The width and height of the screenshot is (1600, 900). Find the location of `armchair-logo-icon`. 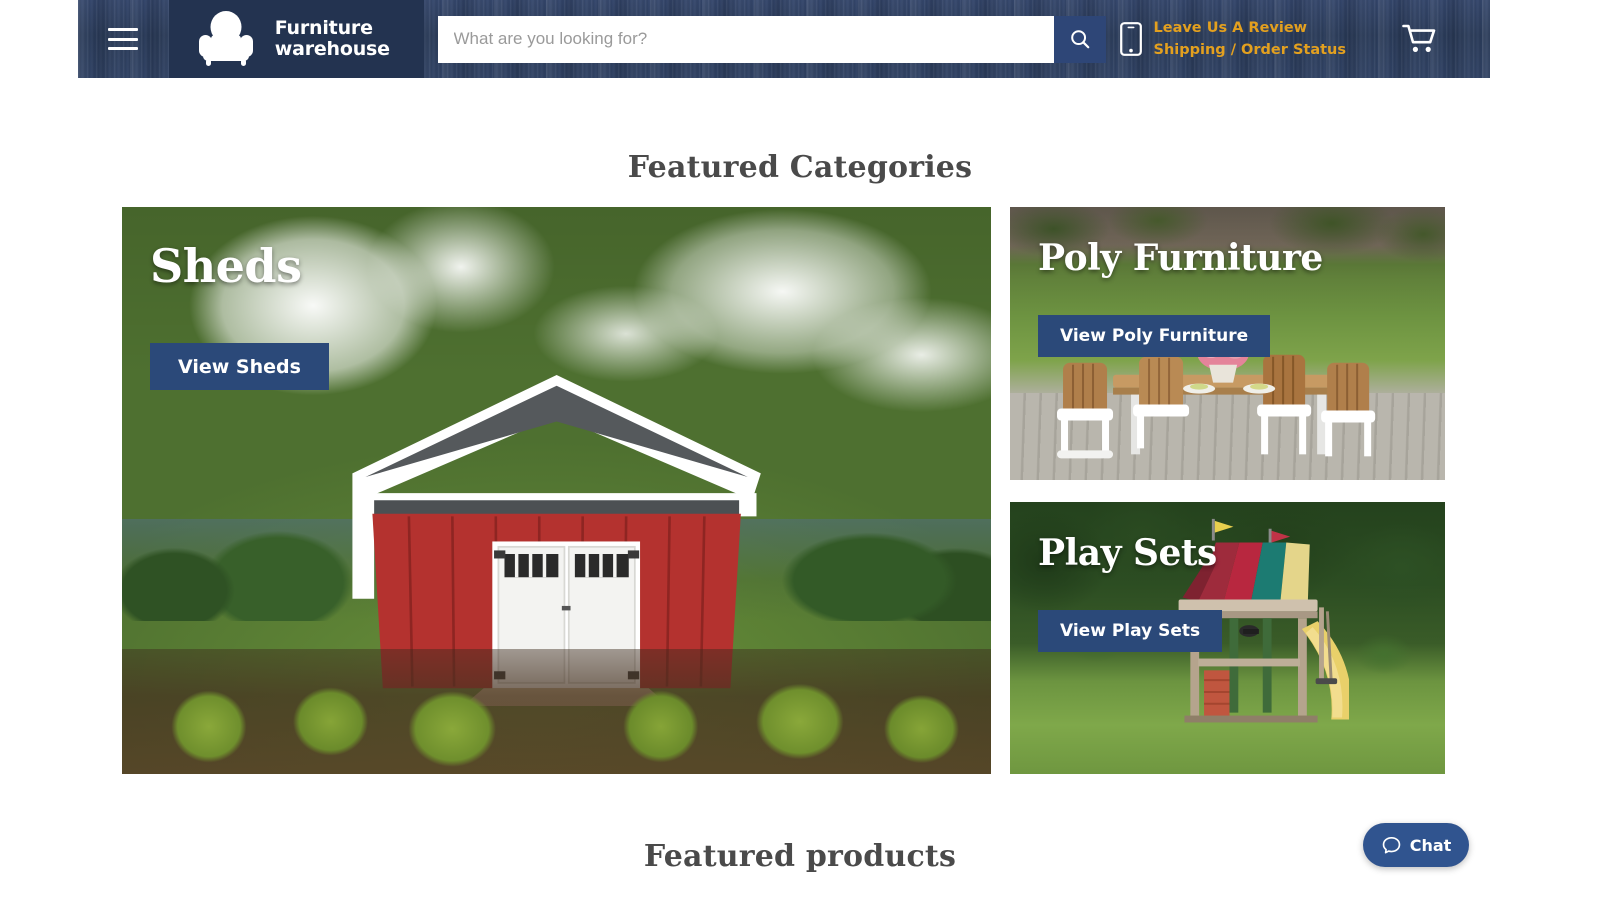

armchair-logo-icon is located at coordinates (225, 38).